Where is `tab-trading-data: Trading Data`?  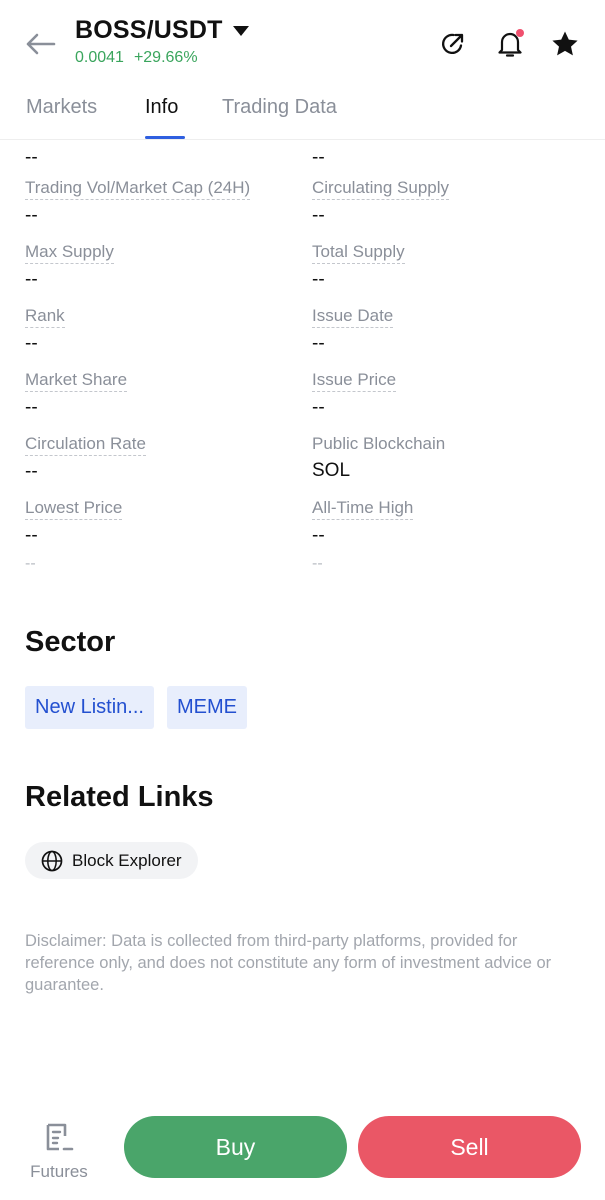 tab-trading-data: Trading Data is located at coordinates (279, 107).